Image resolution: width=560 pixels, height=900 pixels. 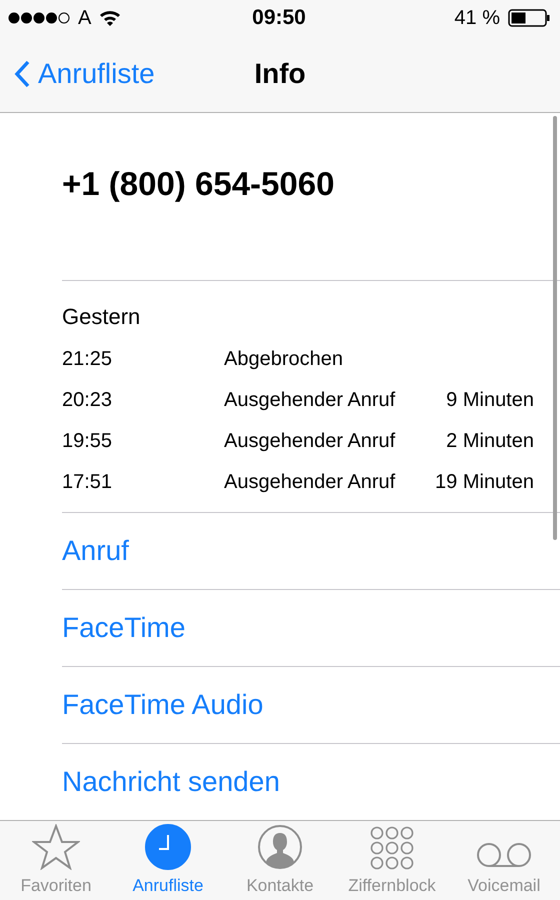 I want to click on phone-number: +1 (800) 654-5060, so click(x=199, y=184).